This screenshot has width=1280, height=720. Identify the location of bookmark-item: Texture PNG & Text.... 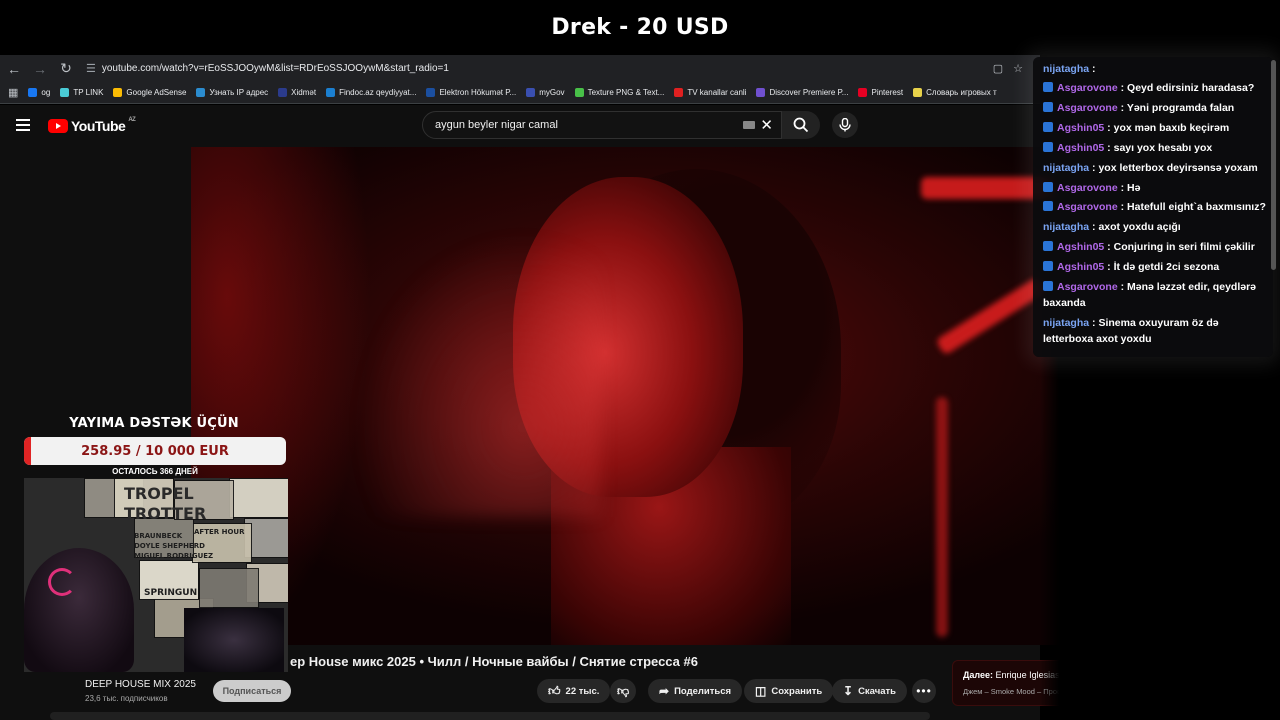
(619, 92).